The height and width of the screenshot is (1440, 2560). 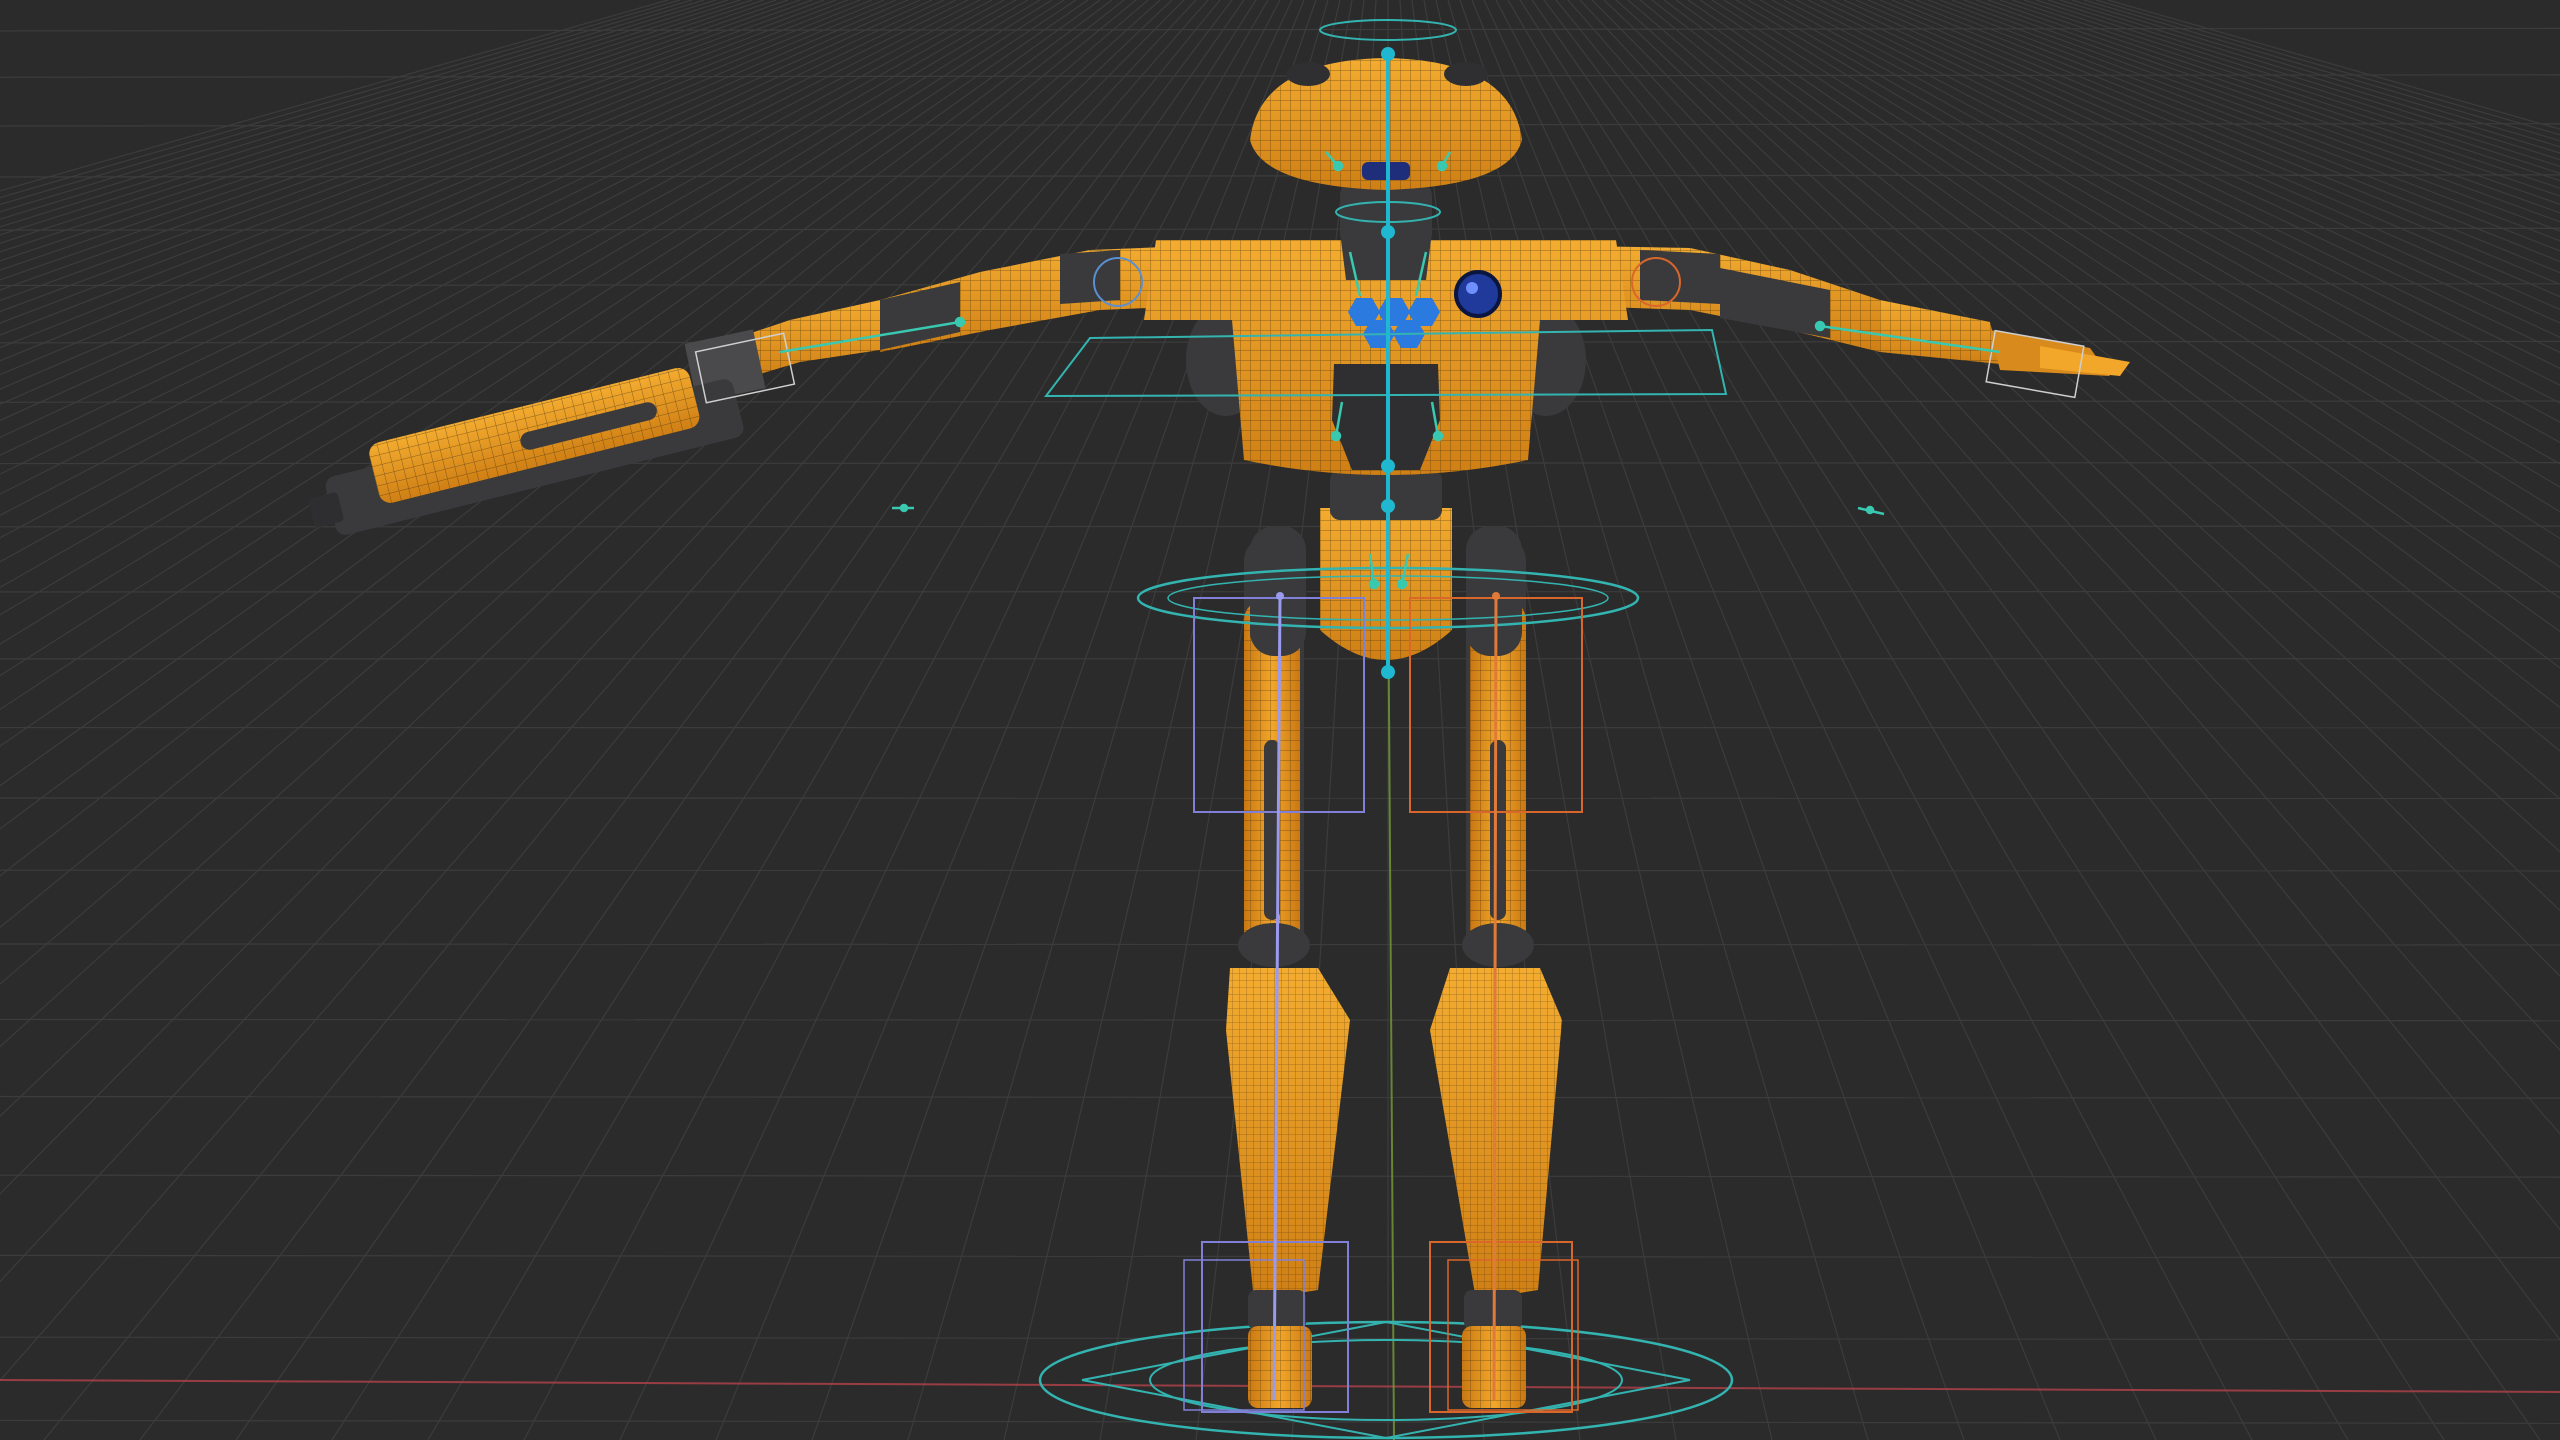 What do you see at coordinates (522, 449) in the screenshot?
I see `arm-cannon-mesh` at bounding box center [522, 449].